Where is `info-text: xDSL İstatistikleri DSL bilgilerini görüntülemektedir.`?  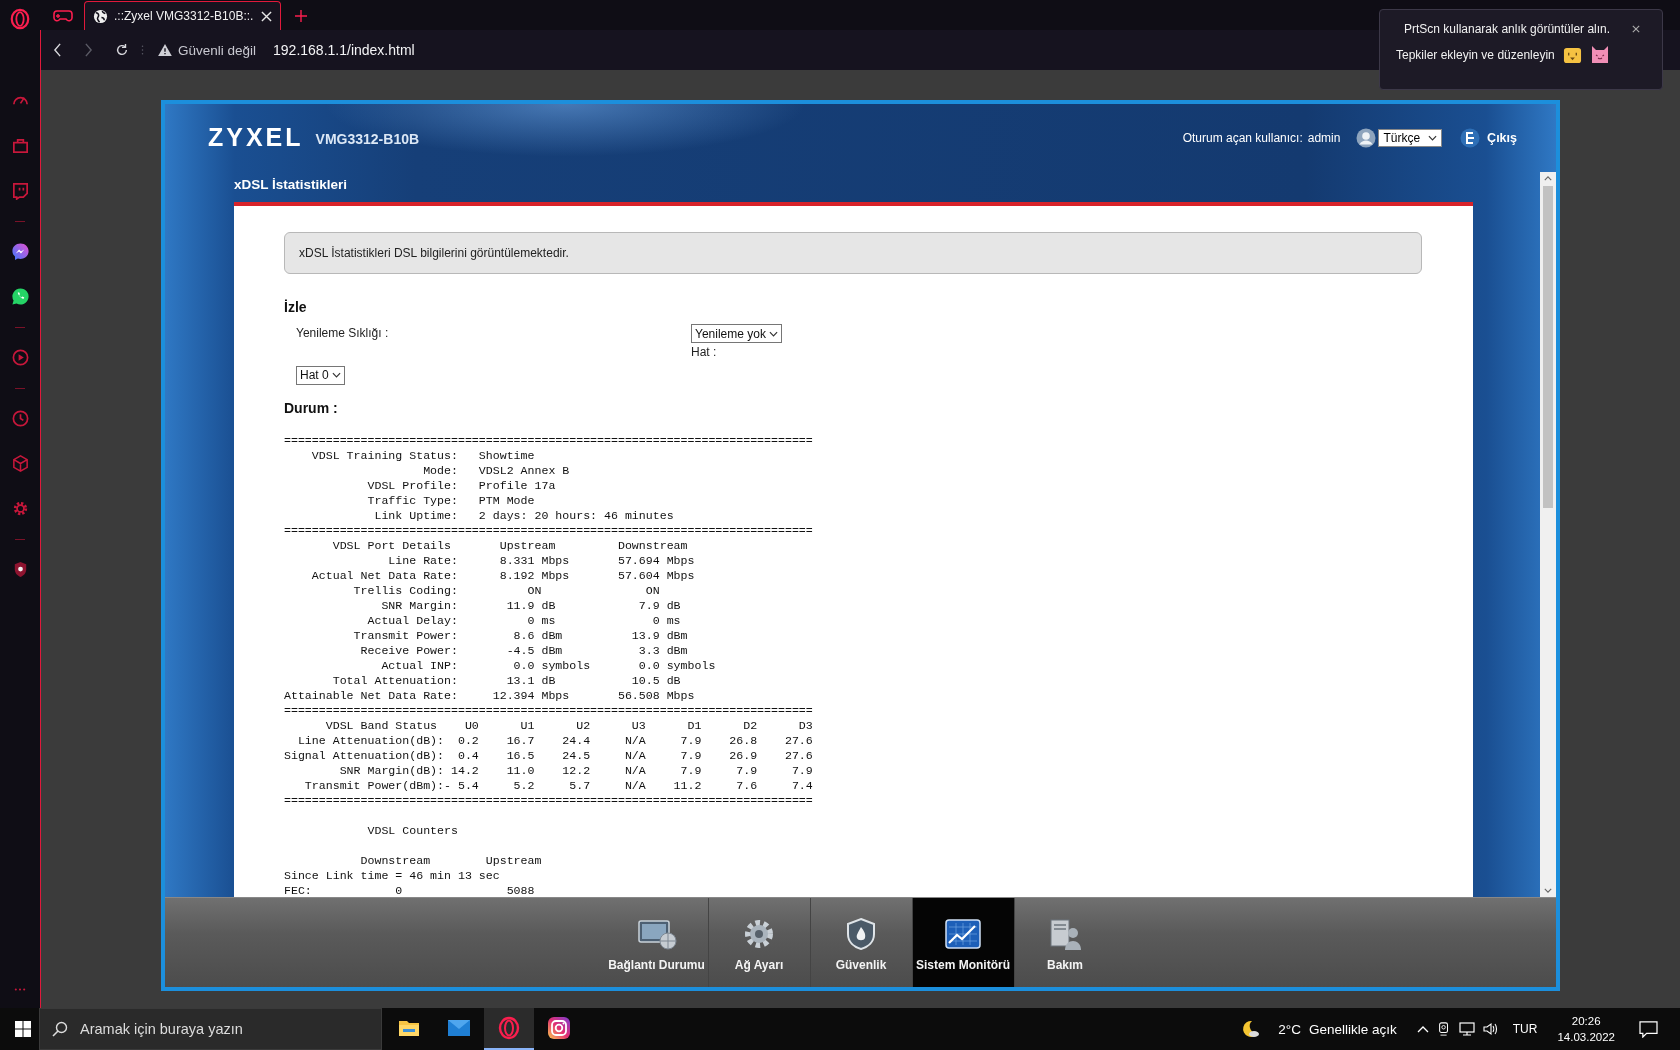 info-text: xDSL İstatistikleri DSL bilgilerini görüntülemektedir. is located at coordinates (434, 252).